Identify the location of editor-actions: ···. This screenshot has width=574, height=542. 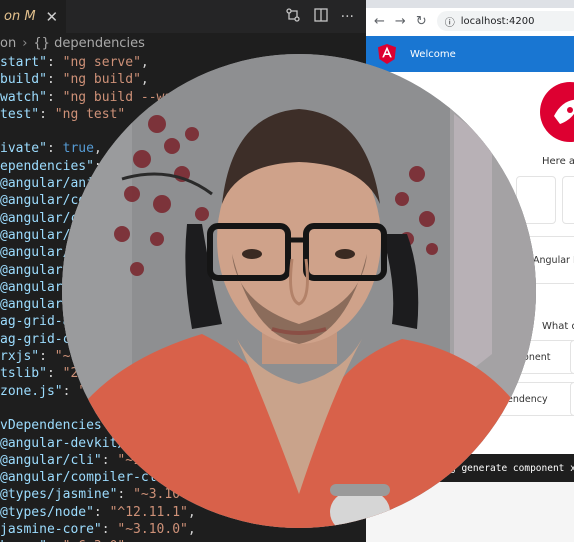
(319, 16).